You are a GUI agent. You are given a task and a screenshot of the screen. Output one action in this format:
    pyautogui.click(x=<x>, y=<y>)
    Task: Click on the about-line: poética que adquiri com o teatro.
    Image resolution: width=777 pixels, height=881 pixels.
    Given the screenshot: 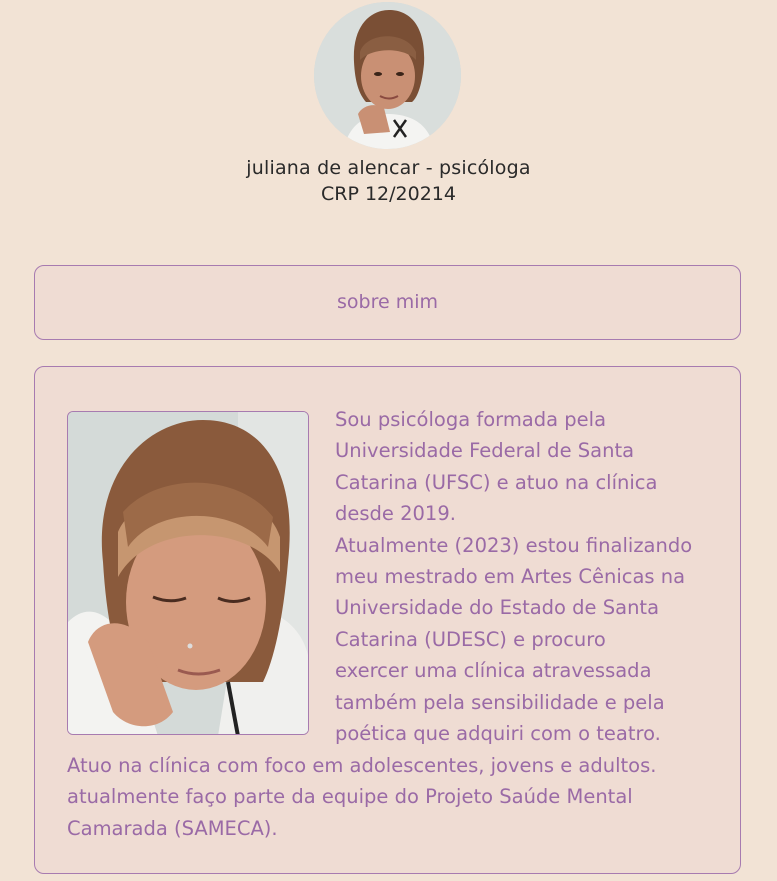 What is the action you would take?
    pyautogui.click(x=498, y=734)
    